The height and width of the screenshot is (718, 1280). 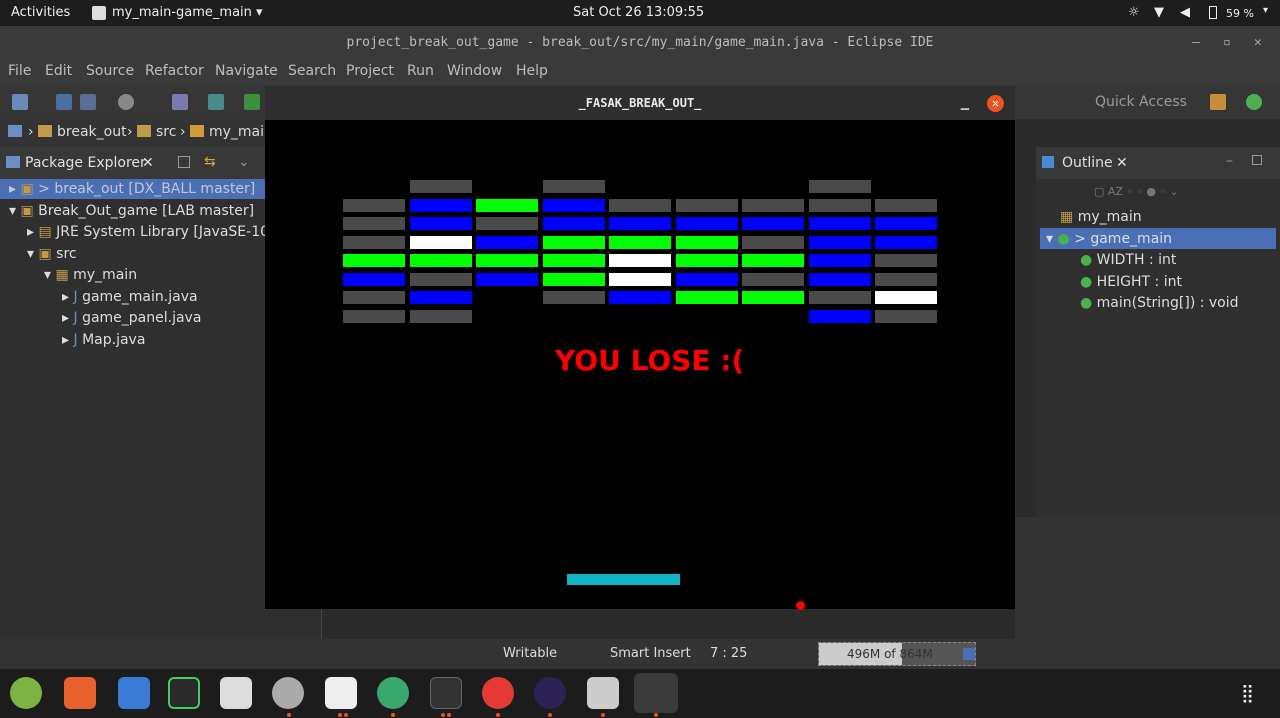 What do you see at coordinates (1257, 160) in the screenshot?
I see `maximize-view-icon` at bounding box center [1257, 160].